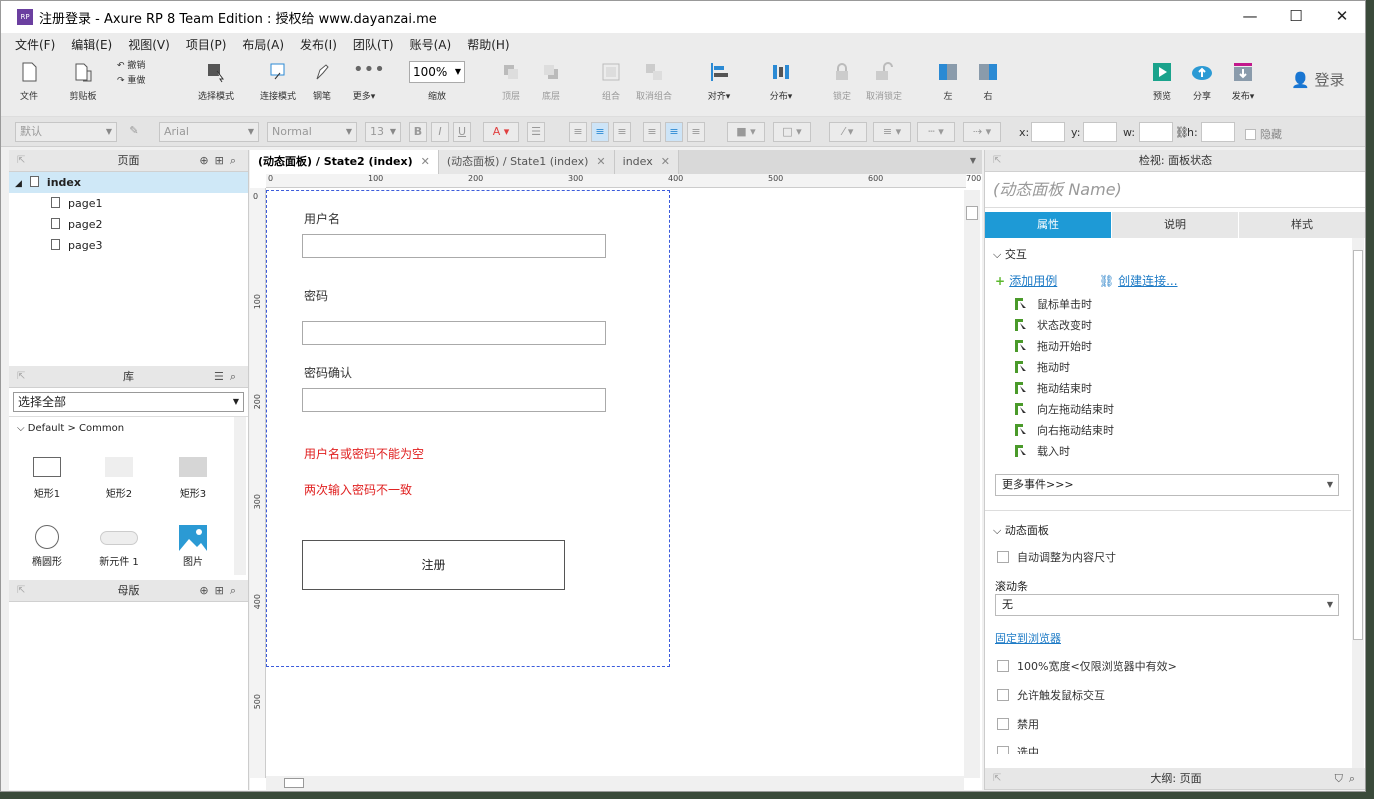 This screenshot has height=799, width=1374. What do you see at coordinates (652, 132) in the screenshot?
I see `valign-top-button: ≡` at bounding box center [652, 132].